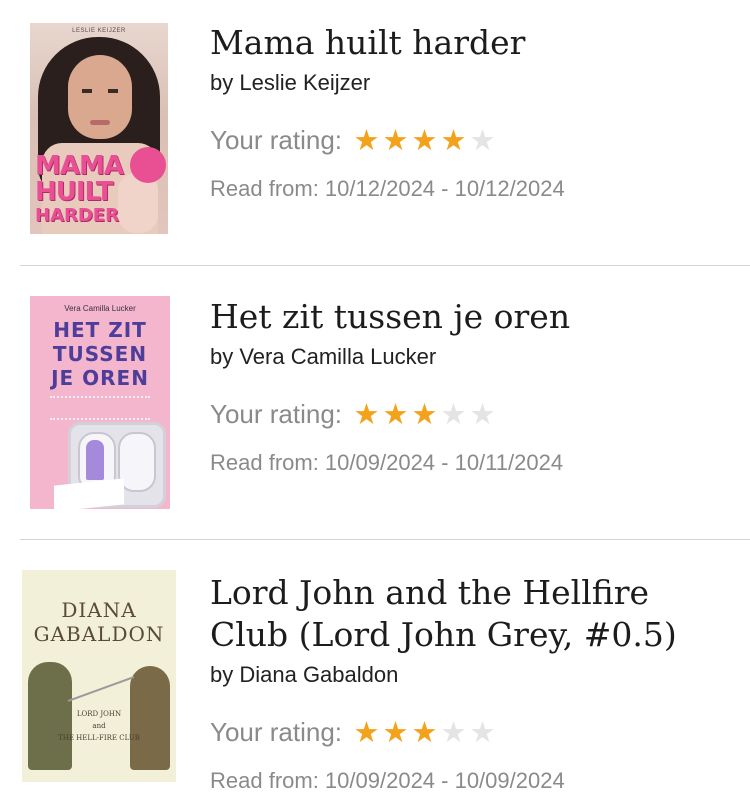  I want to click on book-title: Mama huilt harder, so click(470, 43).